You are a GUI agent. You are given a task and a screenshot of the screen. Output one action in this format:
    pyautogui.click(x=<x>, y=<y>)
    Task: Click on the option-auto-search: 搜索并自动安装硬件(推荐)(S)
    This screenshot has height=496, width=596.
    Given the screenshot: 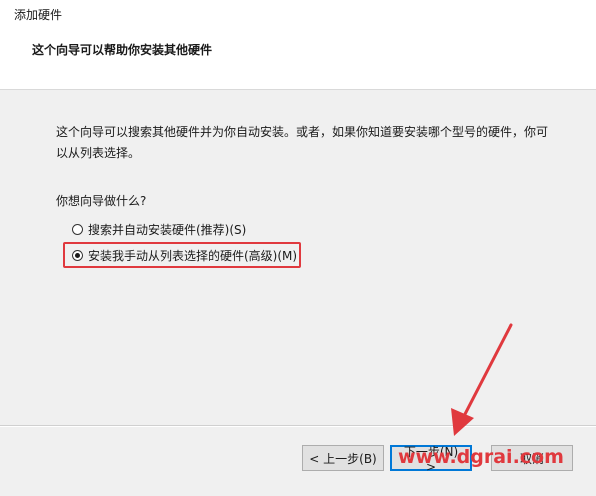 What is the action you would take?
    pyautogui.click(x=159, y=229)
    